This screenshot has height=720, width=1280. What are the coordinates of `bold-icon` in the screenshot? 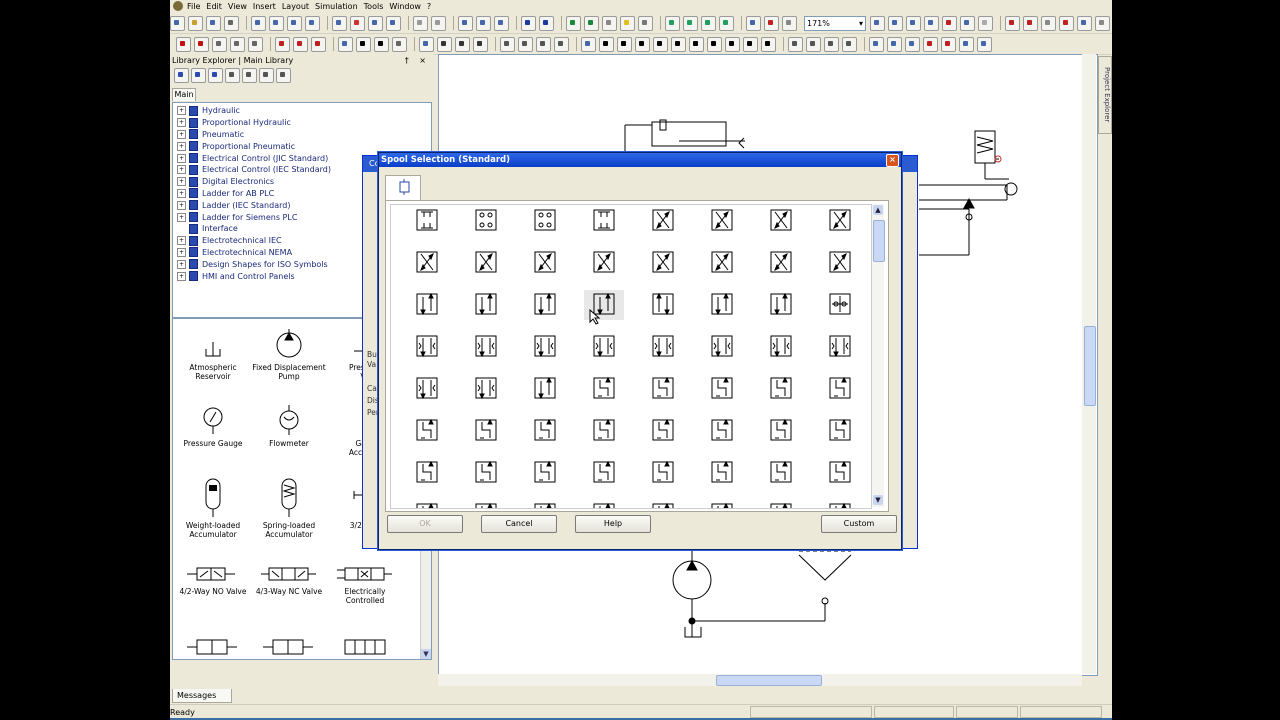 It's located at (444, 44).